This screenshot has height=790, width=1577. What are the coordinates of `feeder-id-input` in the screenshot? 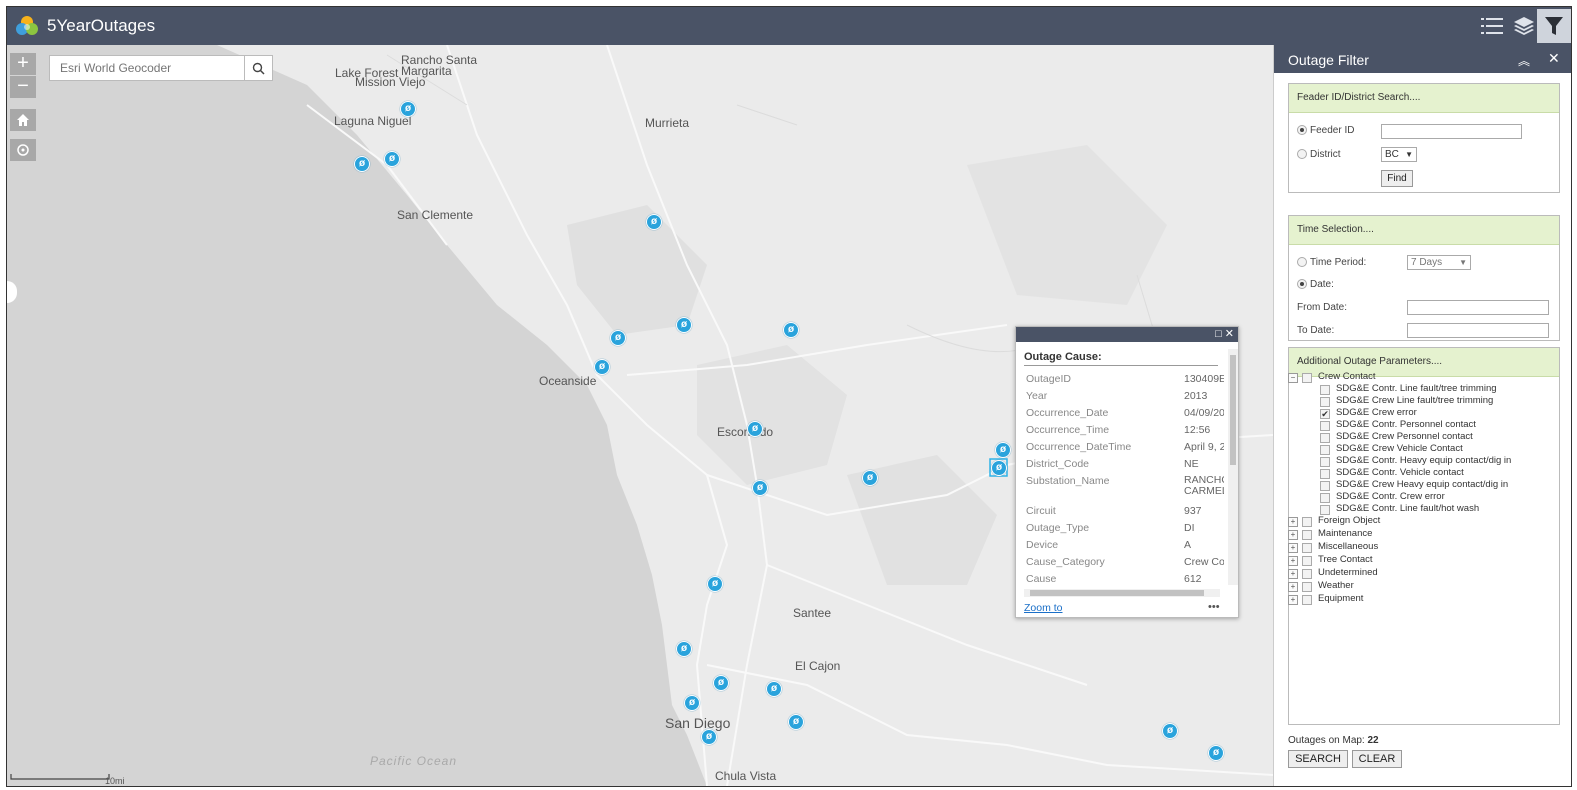 It's located at (1451, 131).